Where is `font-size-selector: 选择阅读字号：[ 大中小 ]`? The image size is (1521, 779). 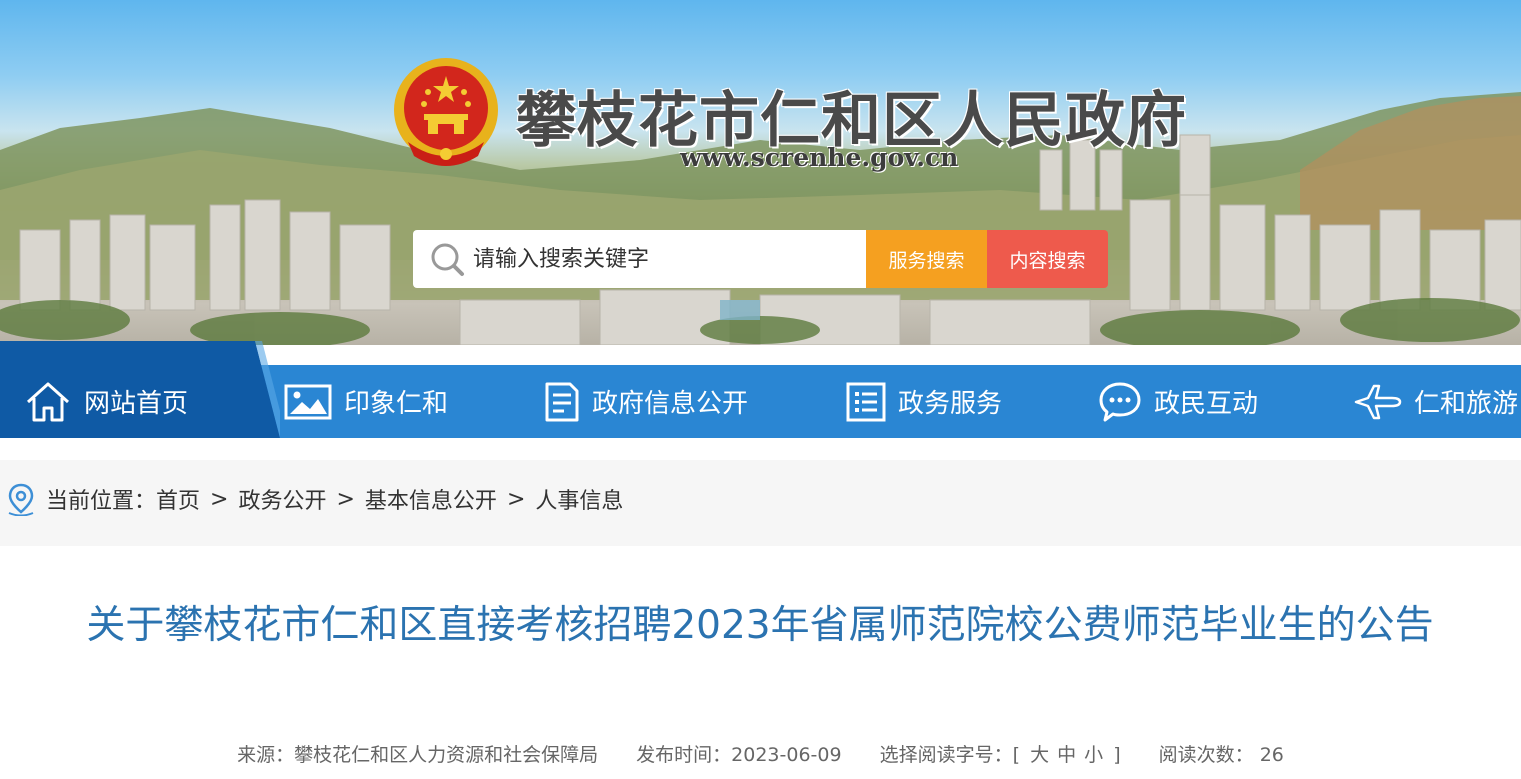 font-size-selector: 选择阅读字号：[ 大中小 ] is located at coordinates (1000, 755).